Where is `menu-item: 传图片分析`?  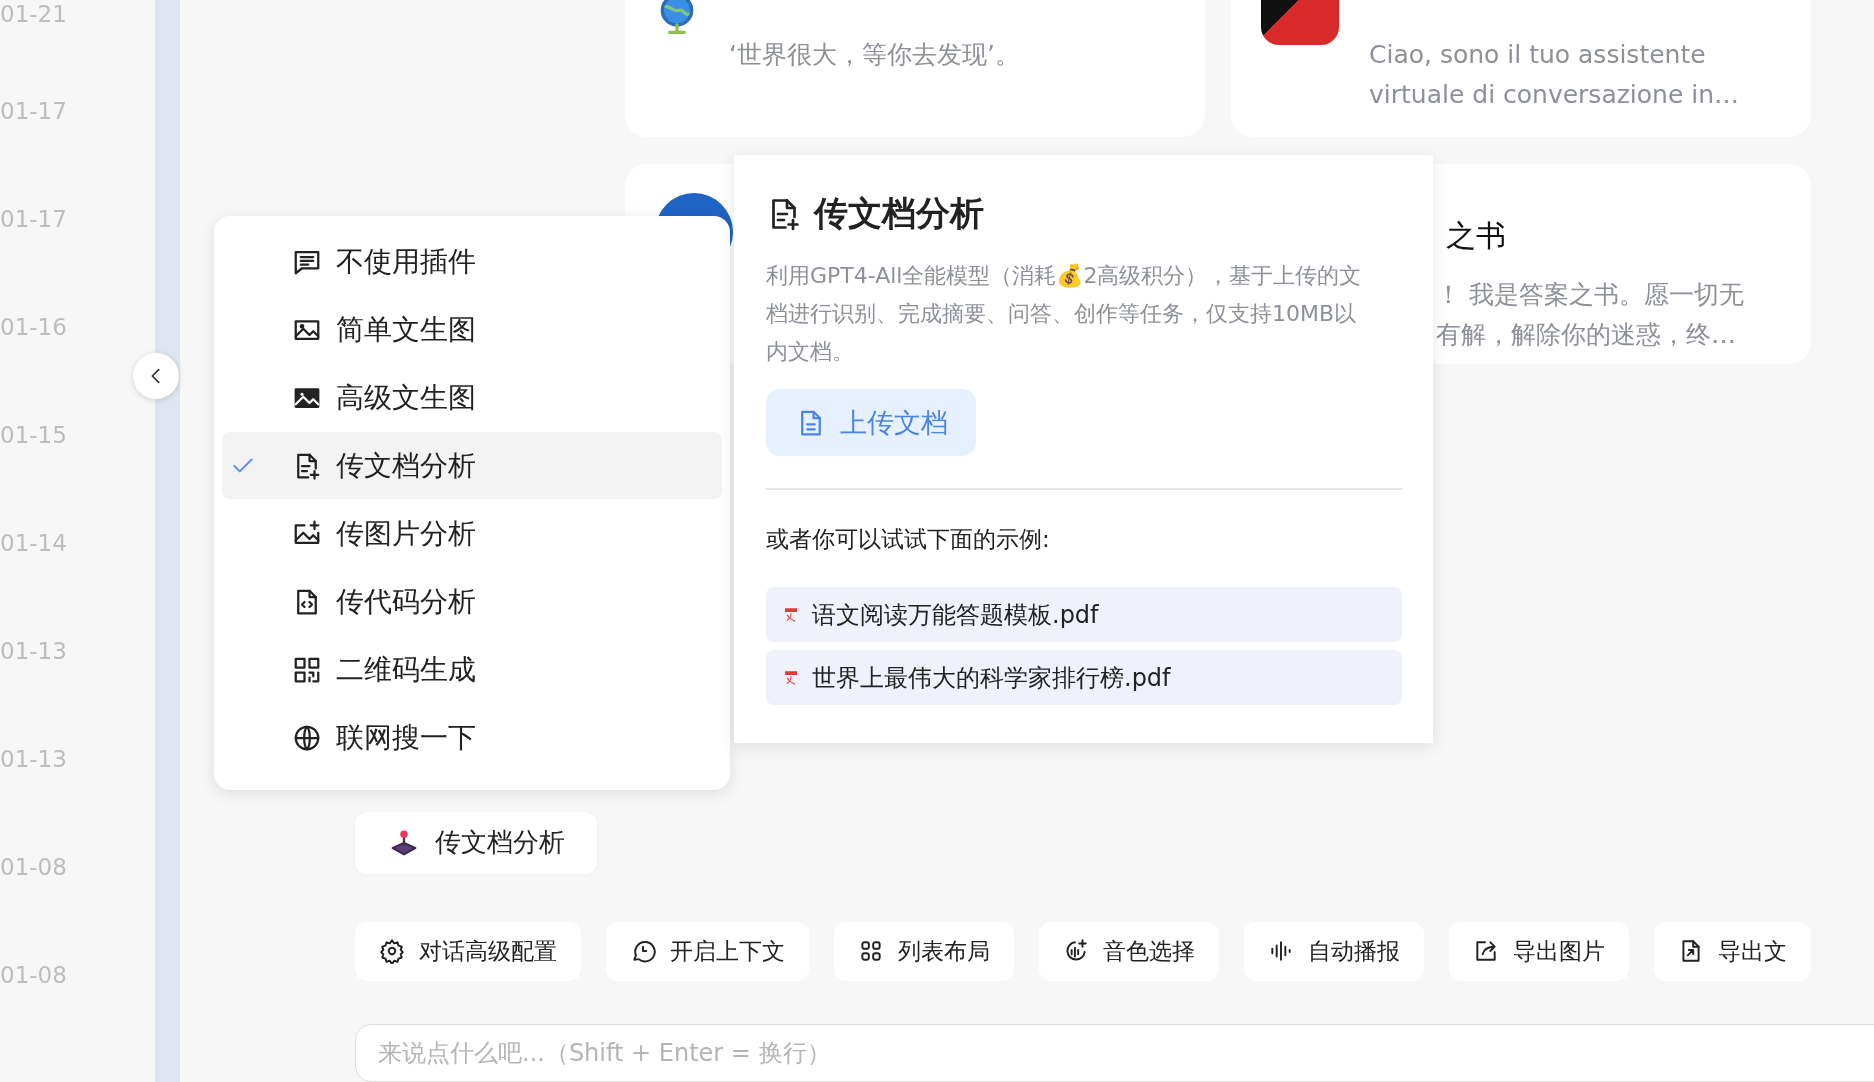 menu-item: 传图片分析 is located at coordinates (472, 533).